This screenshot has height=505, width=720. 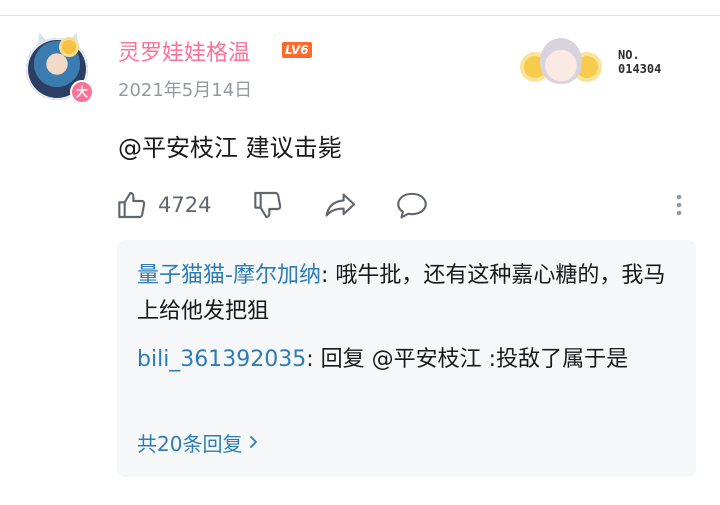 I want to click on action-bar: 4724, so click(x=360, y=205).